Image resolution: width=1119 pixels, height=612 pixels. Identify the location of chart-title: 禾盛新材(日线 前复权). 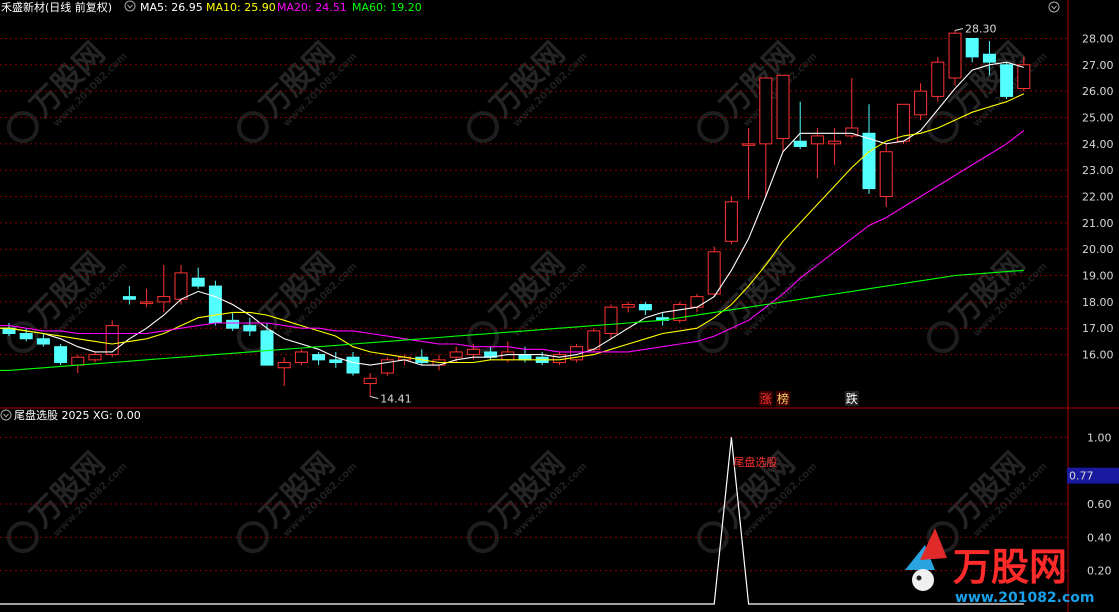
(56, 7).